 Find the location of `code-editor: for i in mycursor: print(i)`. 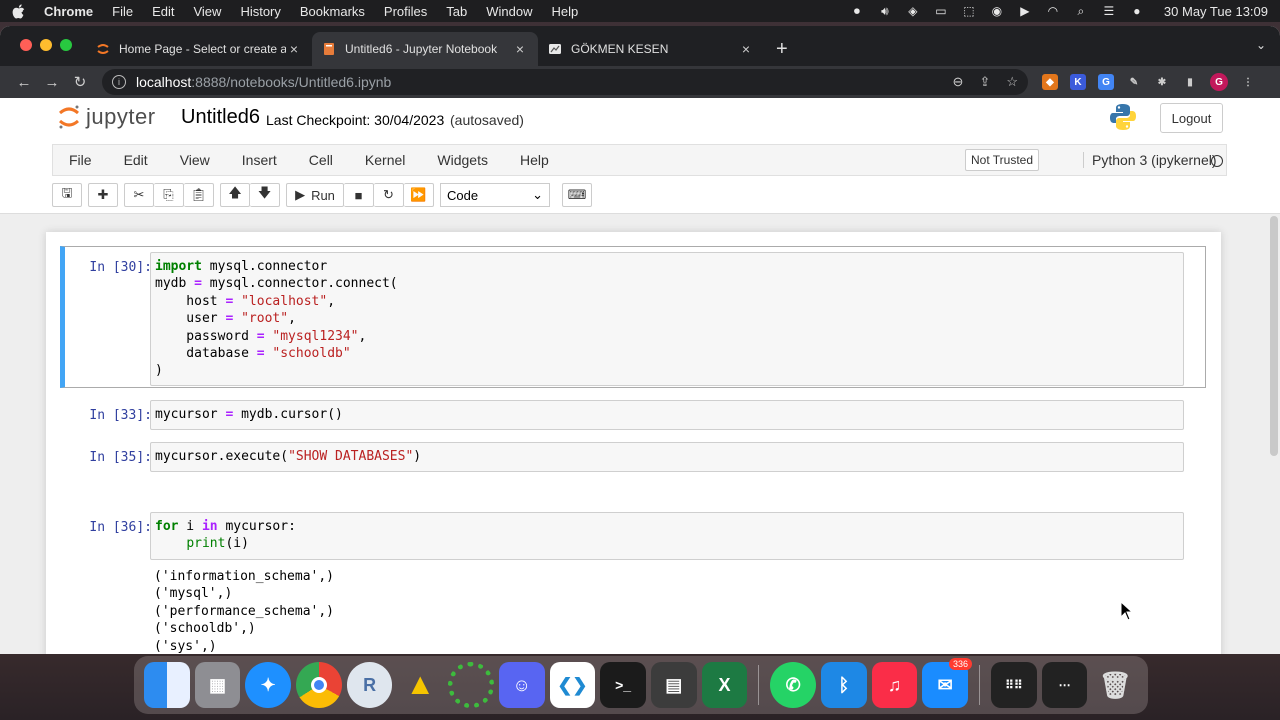

code-editor: for i in mycursor: print(i) is located at coordinates (667, 536).